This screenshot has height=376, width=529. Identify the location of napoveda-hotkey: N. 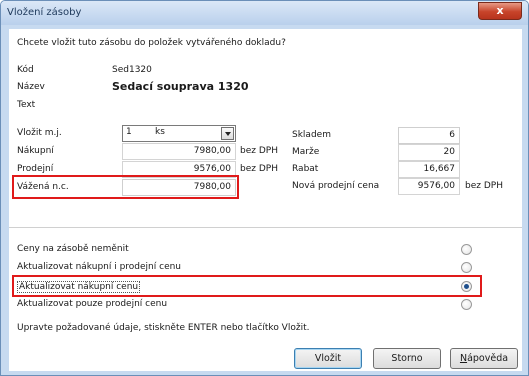
(463, 358).